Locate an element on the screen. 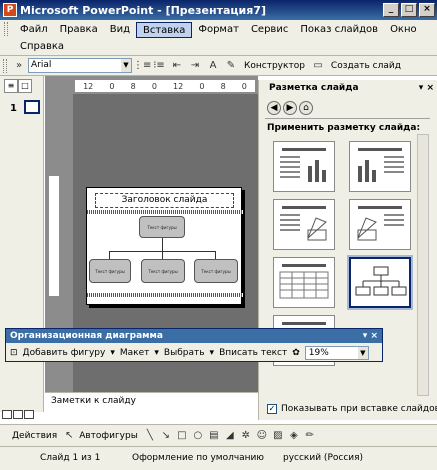  org-chart-toolbar-controls: ▾ × is located at coordinates (370, 336).